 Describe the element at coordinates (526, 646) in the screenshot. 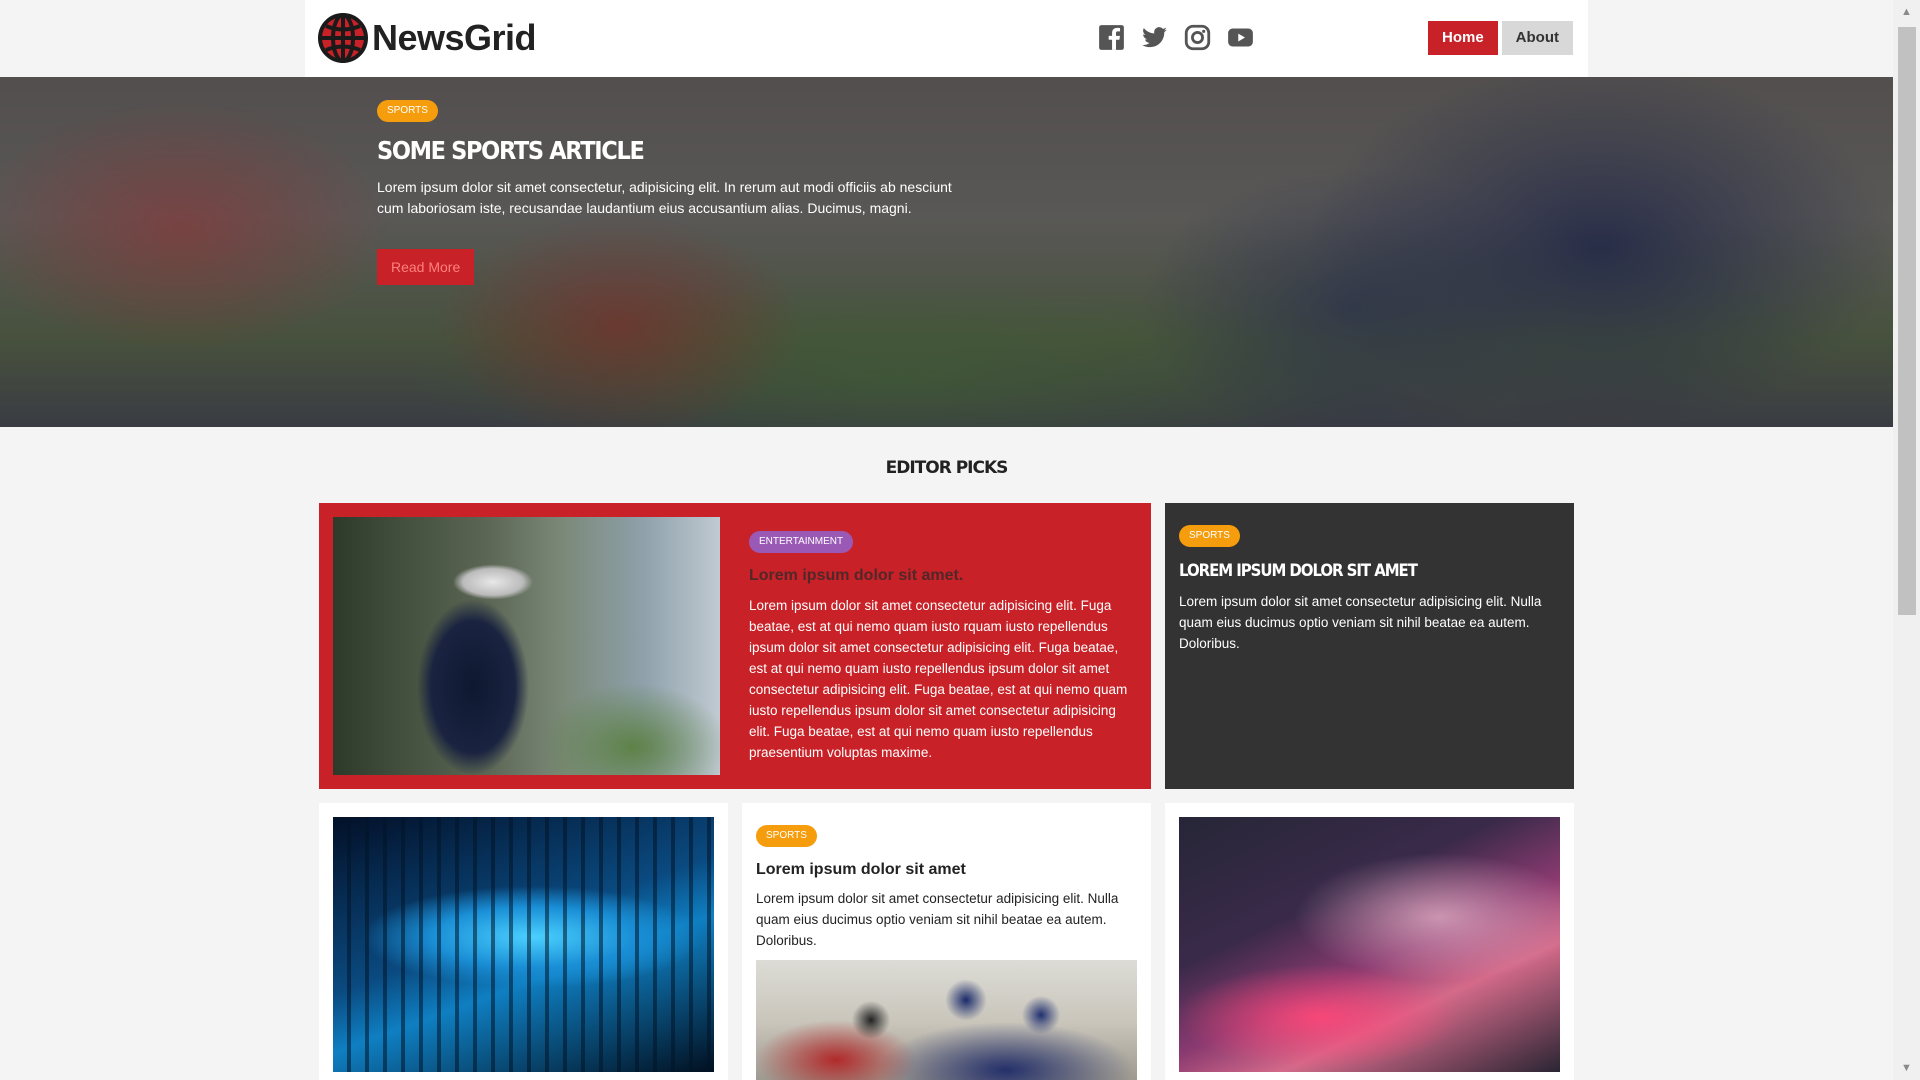

I see `vr-headset-image` at that location.